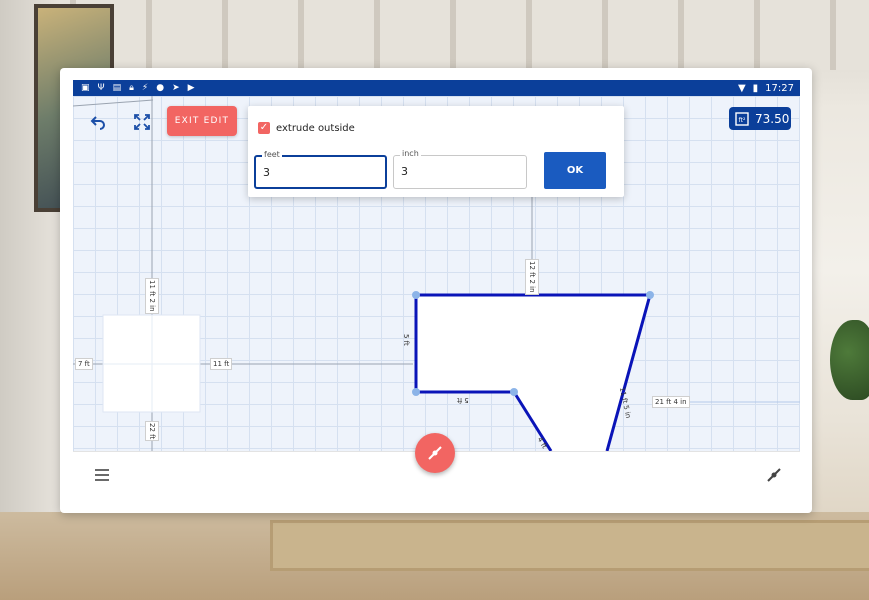  I want to click on status-icons-left: ▣ Ψ ▤ 🔒︎ ⚡︎ ● ➤ ▶, so click(134, 88).